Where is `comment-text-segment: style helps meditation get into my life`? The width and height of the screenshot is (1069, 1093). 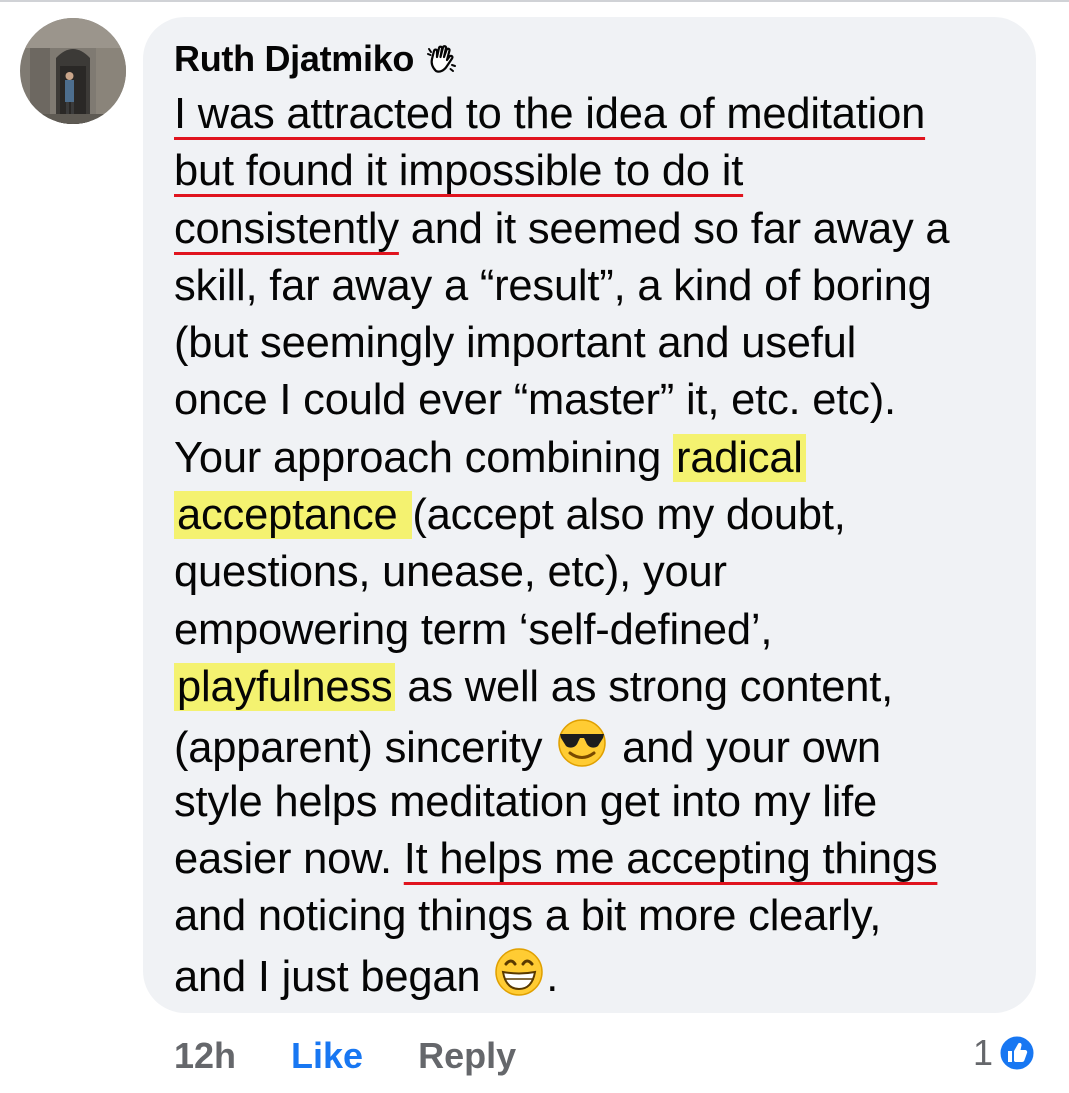
comment-text-segment: style helps meditation get into my life is located at coordinates (526, 801).